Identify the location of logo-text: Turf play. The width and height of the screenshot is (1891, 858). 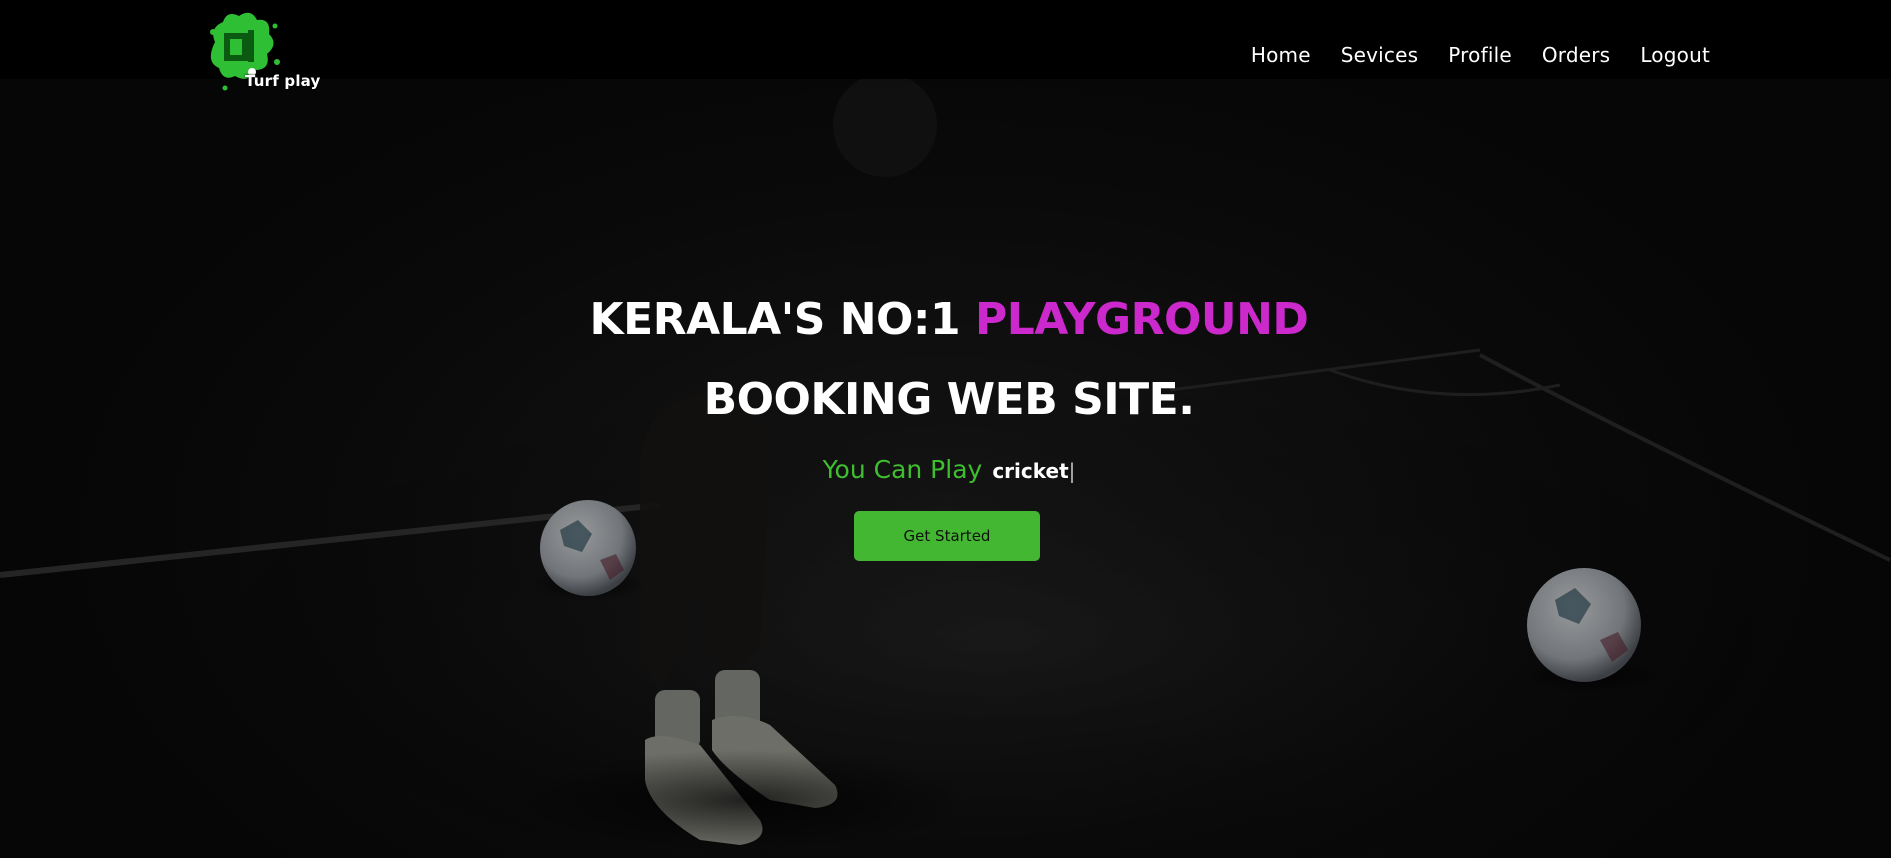
(283, 81).